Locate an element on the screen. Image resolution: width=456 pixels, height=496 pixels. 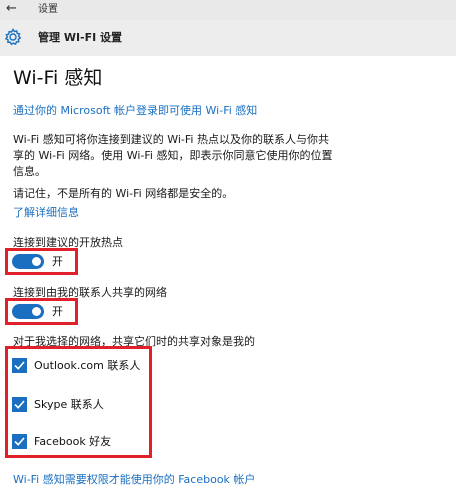
description-line-1: Wi-Fi 感知可将你连接到建议的 Wi-Fi 热点以及你的联系人与你共 is located at coordinates (171, 139).